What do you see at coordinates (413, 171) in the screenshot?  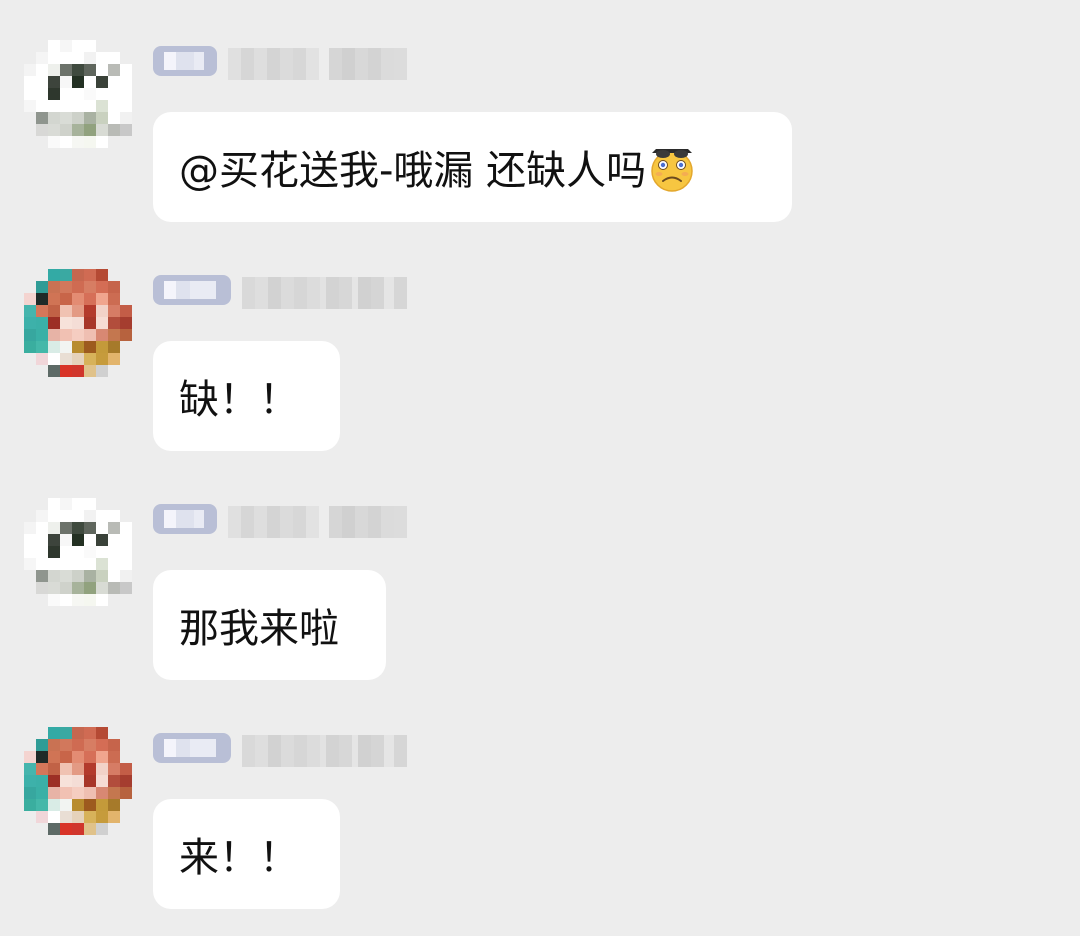 I see `message-text: @买花送我-哦漏 还缺人吗` at bounding box center [413, 171].